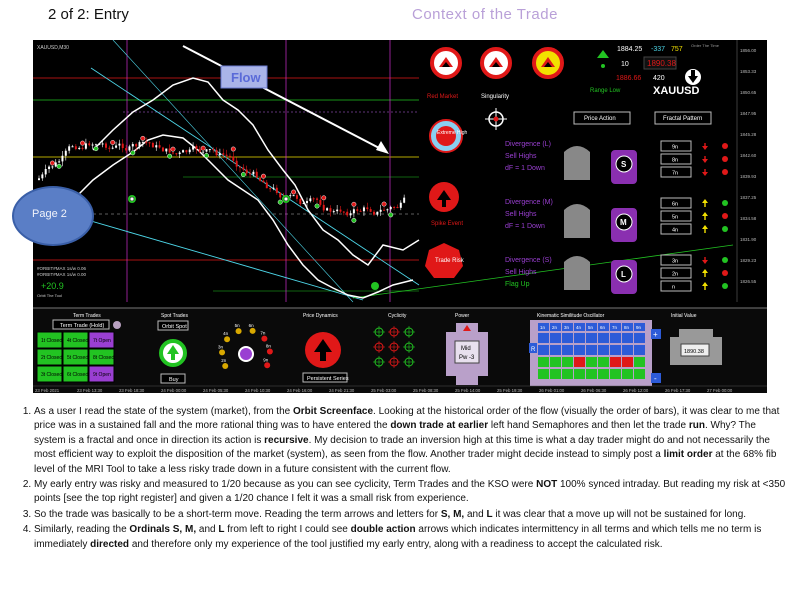 This screenshot has width=800, height=597. I want to click on fractal-row-label: n, so click(673, 288).